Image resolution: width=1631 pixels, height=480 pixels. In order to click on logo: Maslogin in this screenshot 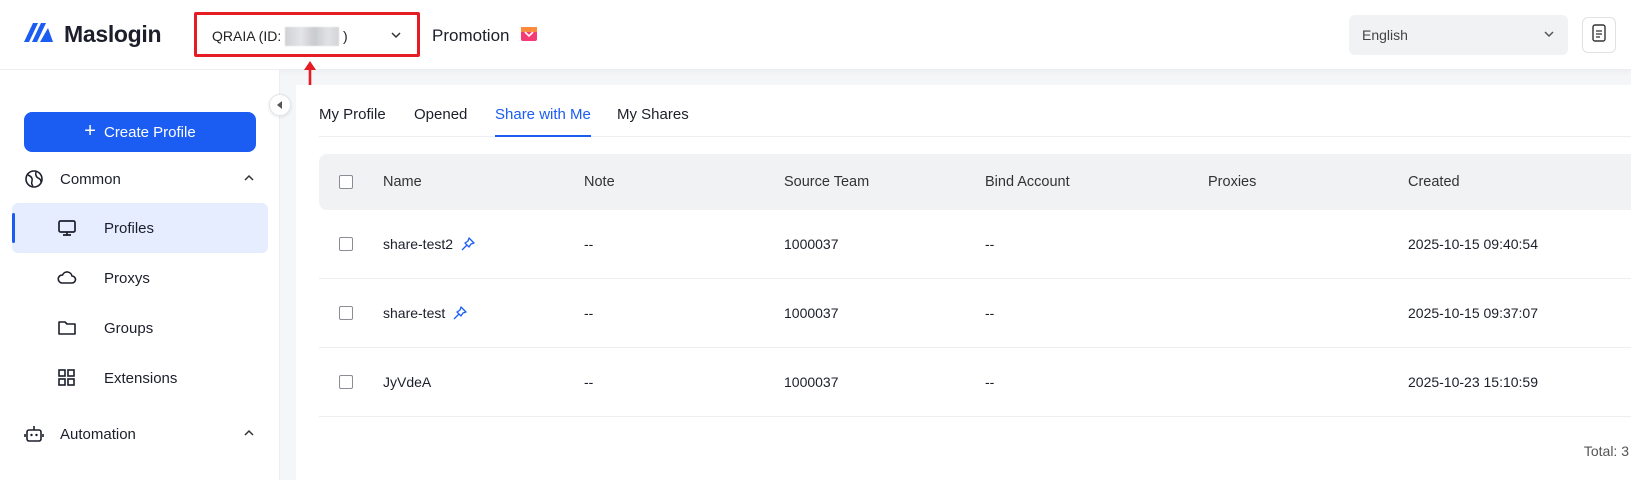, I will do `click(93, 34)`.